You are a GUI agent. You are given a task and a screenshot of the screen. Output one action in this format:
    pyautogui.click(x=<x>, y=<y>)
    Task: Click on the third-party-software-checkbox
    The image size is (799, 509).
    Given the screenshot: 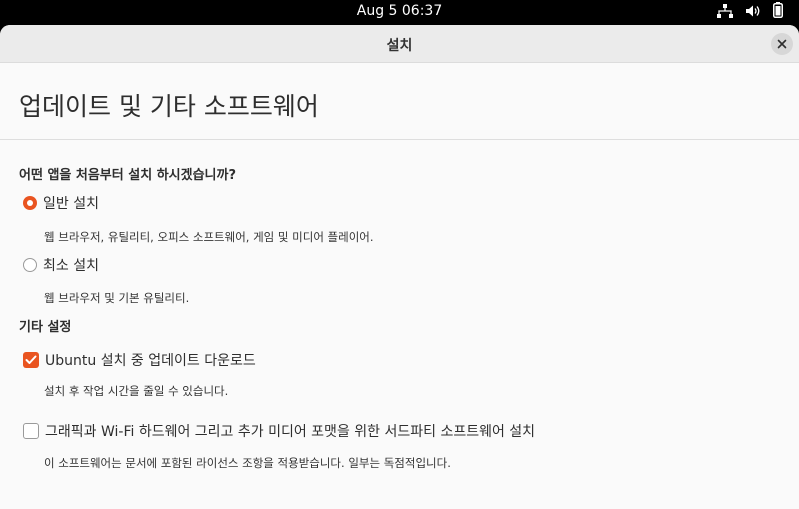 What is the action you would take?
    pyautogui.click(x=31, y=431)
    